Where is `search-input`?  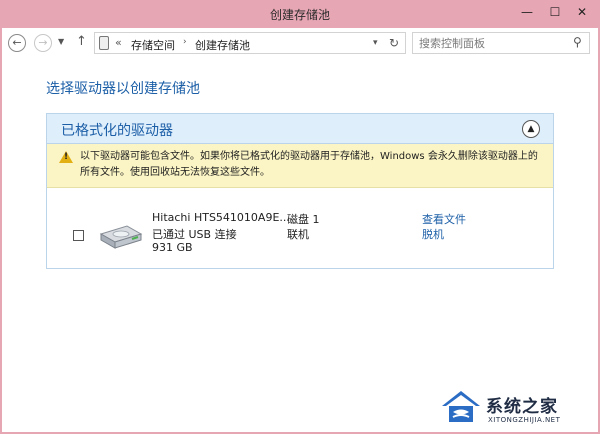
search-input is located at coordinates (494, 43).